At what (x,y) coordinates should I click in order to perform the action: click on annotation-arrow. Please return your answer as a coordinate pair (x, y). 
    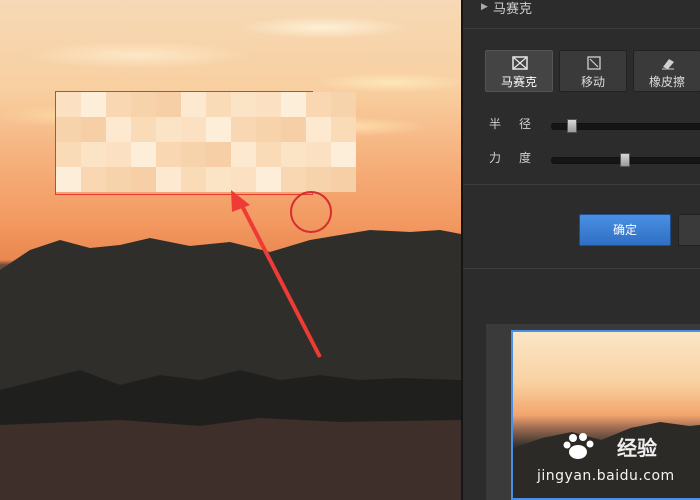
    Looking at the image, I should click on (276, 274).